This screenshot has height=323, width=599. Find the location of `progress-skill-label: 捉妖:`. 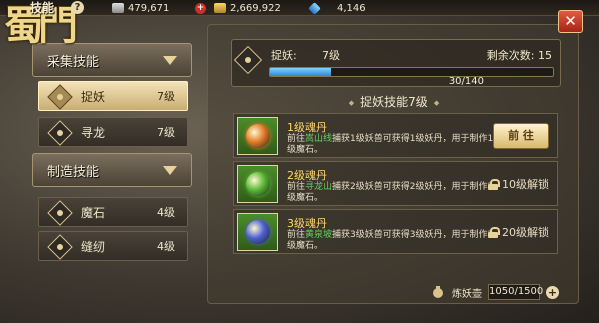

progress-skill-label: 捉妖: is located at coordinates (284, 55).